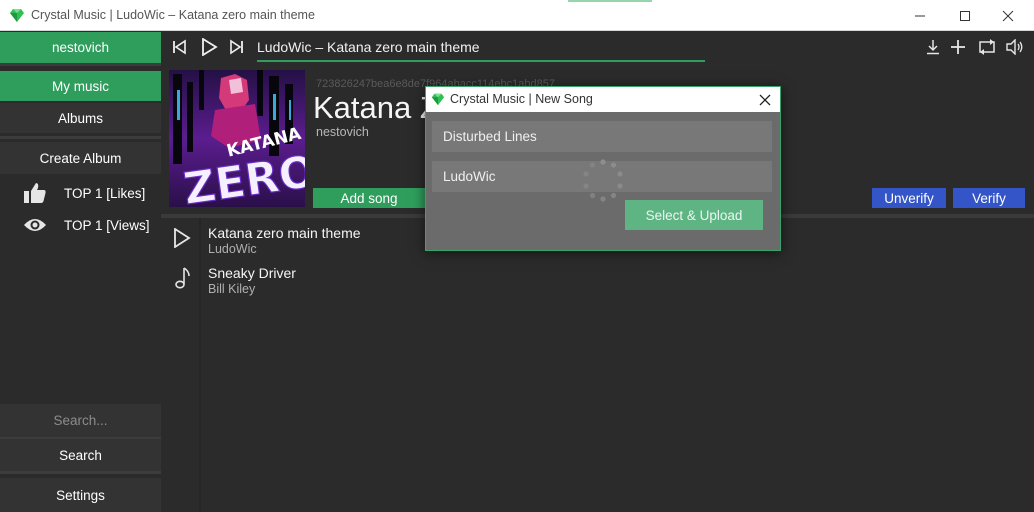 This screenshot has height=512, width=1034. I want to click on sidebar-item-top-likes: TOP 1 [Likes], so click(80, 193).